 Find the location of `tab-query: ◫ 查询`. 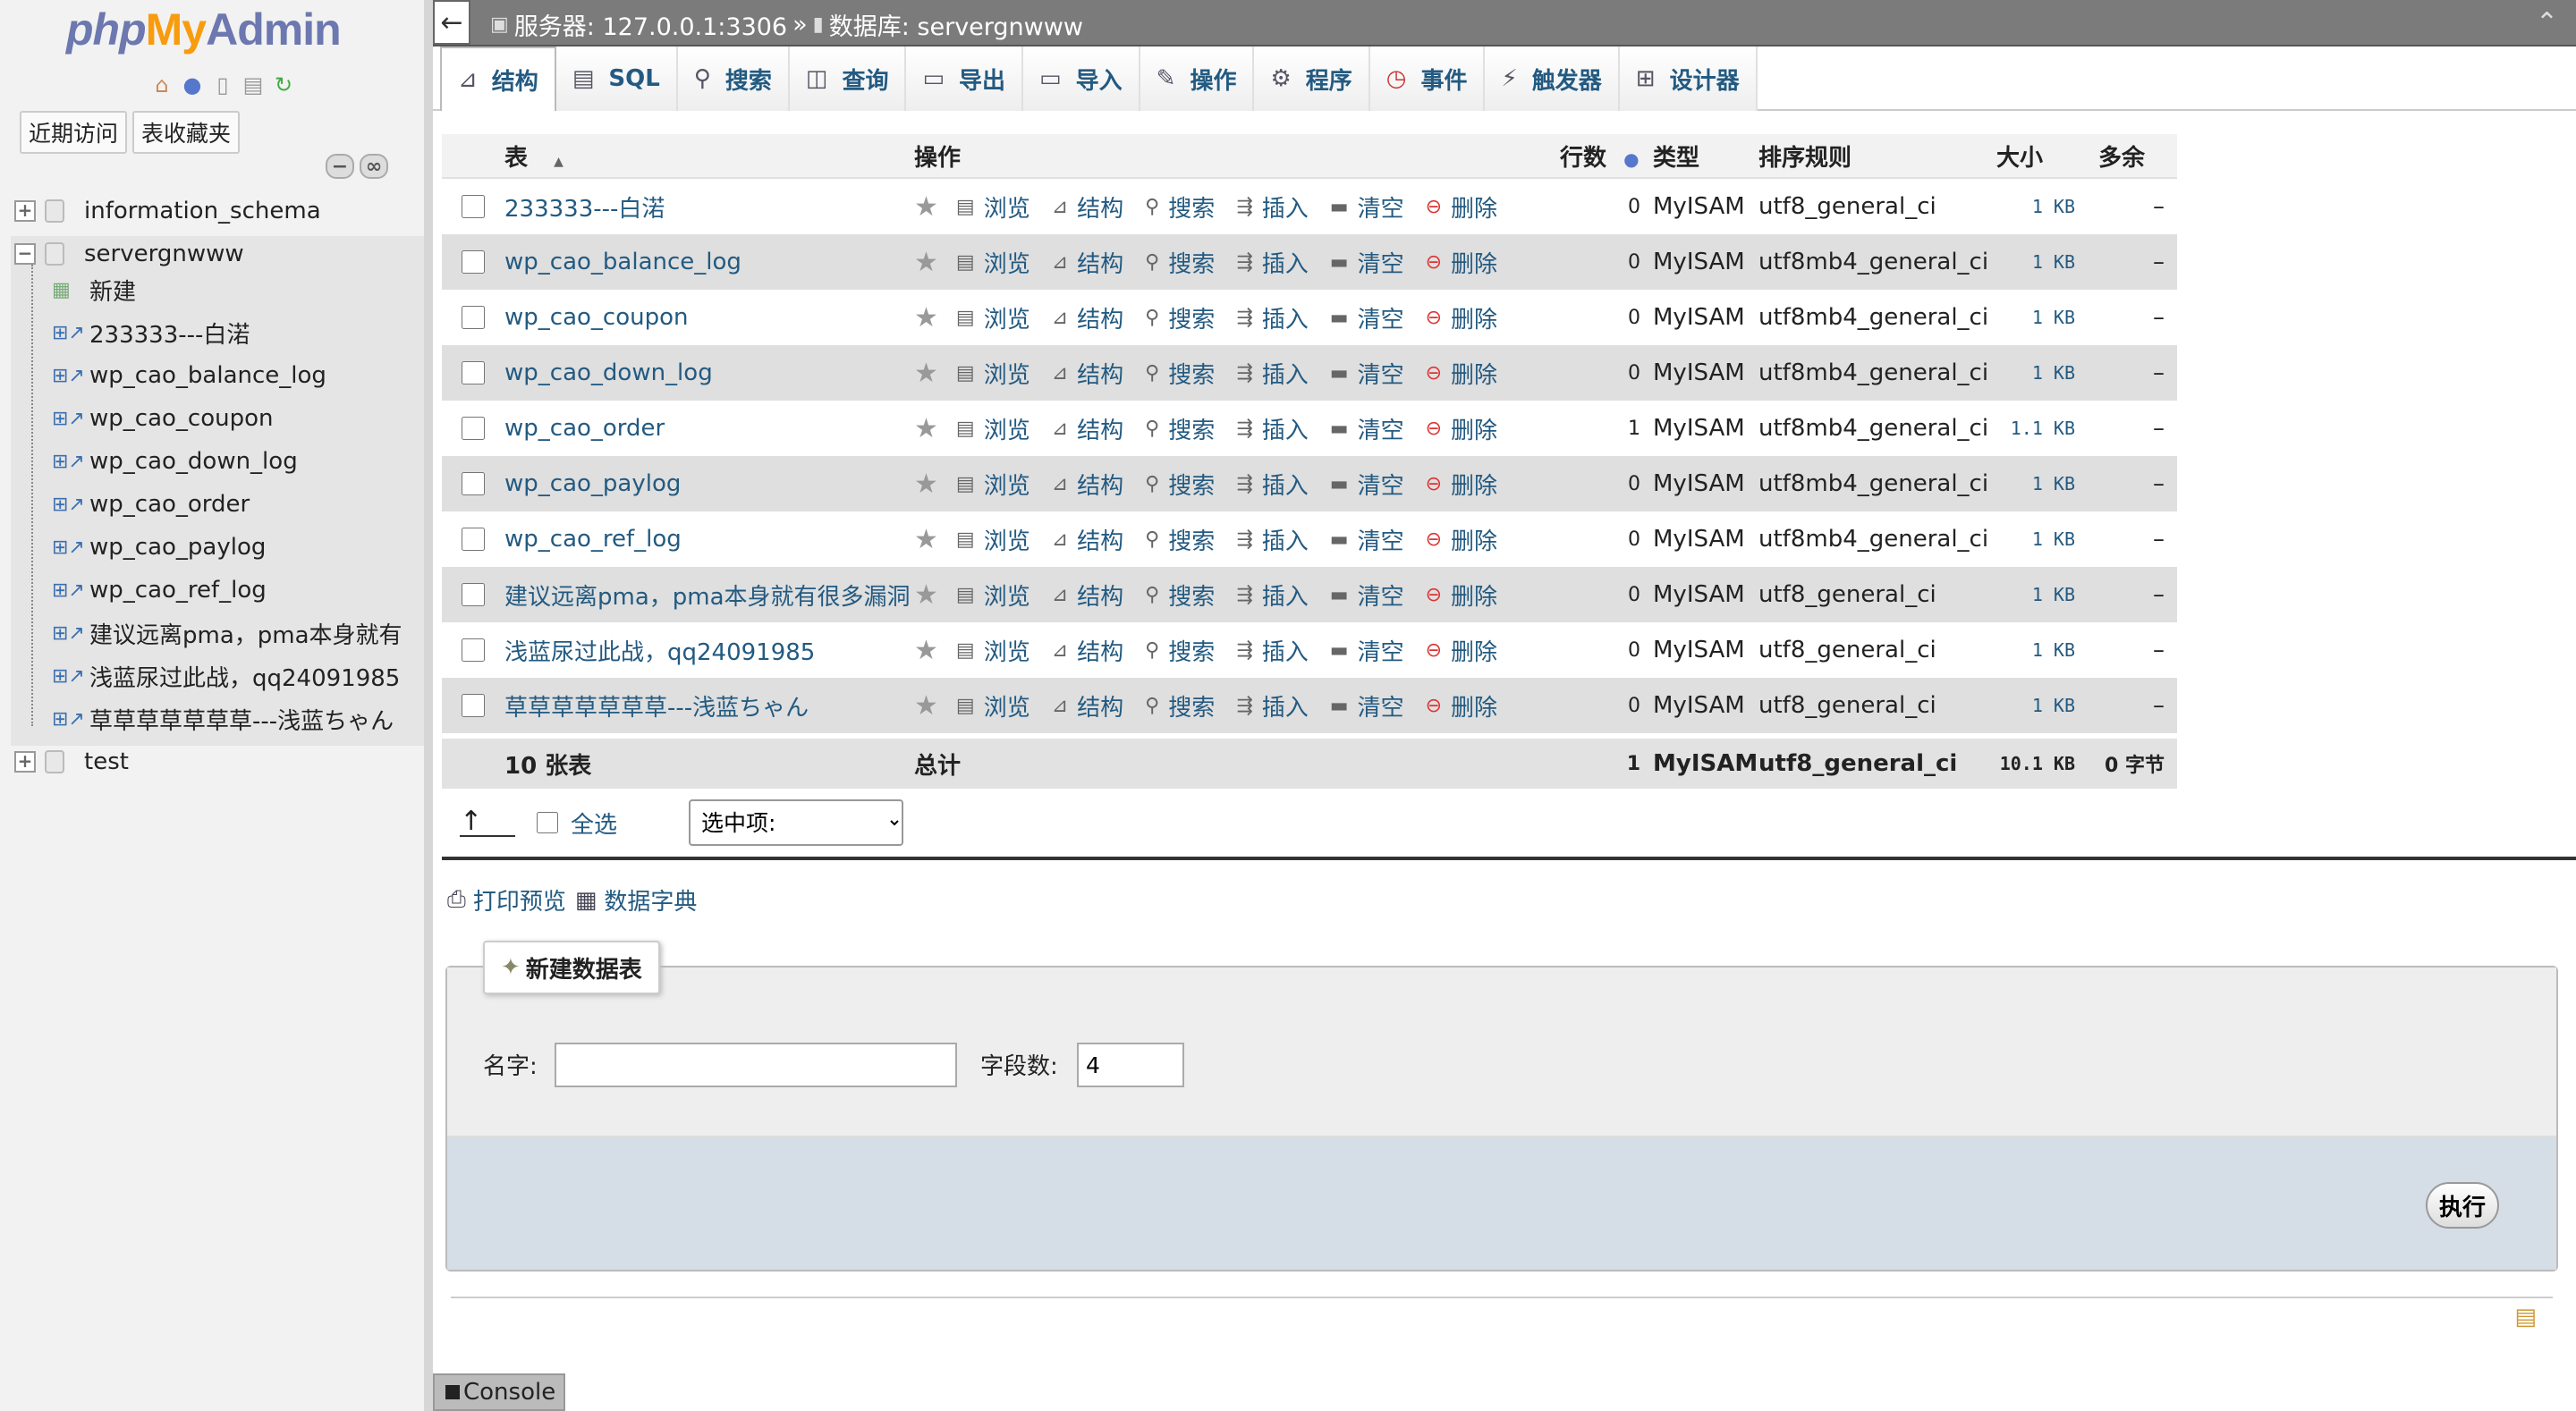

tab-query: ◫ 查询 is located at coordinates (848, 78).